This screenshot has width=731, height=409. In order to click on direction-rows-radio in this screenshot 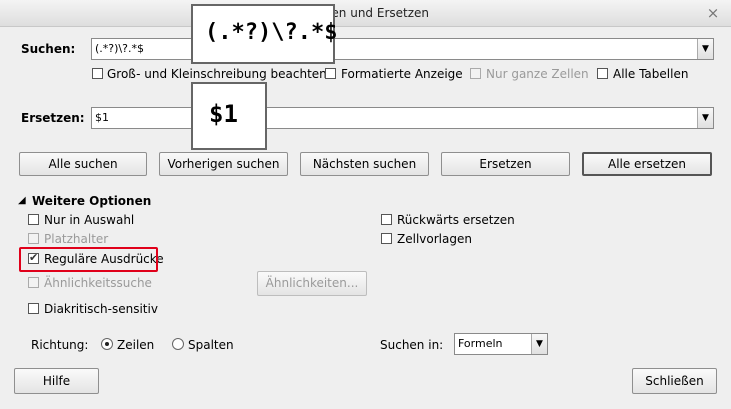, I will do `click(107, 344)`.